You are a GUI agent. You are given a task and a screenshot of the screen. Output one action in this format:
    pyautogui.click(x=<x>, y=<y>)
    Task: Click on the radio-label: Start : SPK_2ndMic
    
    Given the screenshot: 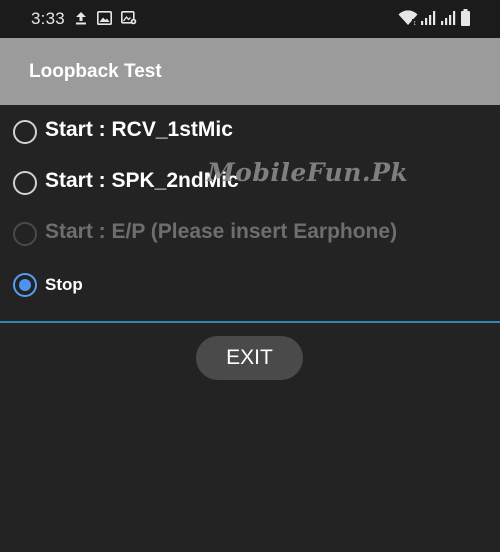 What is the action you would take?
    pyautogui.click(x=142, y=180)
    